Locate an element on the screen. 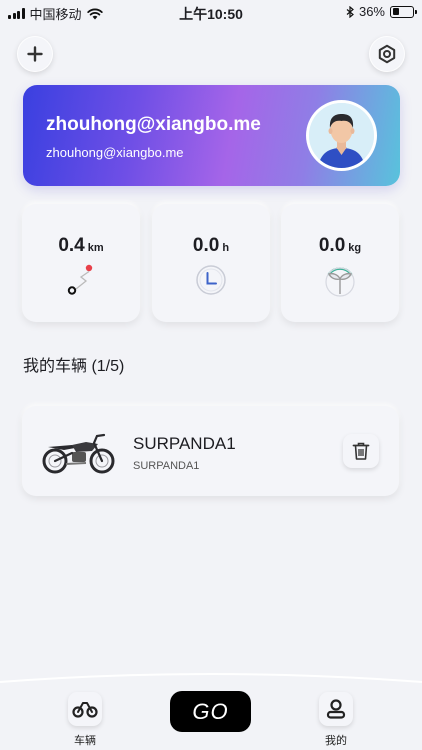 The image size is (422, 750). stat-carbon-unit: kg is located at coordinates (355, 248).